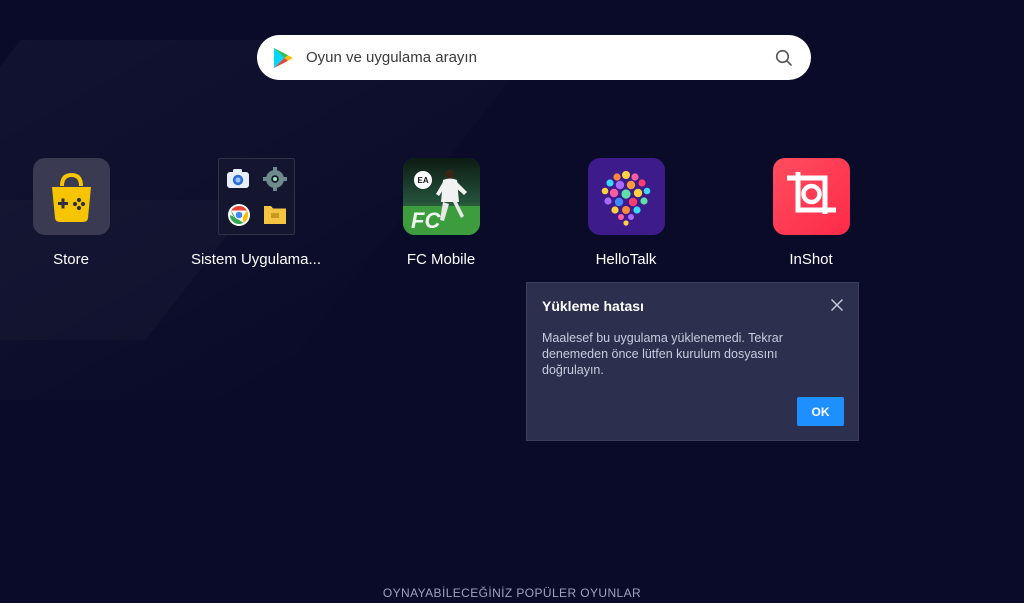 The height and width of the screenshot is (603, 1024). Describe the element at coordinates (283, 57) in the screenshot. I see `google-play-icon` at that location.